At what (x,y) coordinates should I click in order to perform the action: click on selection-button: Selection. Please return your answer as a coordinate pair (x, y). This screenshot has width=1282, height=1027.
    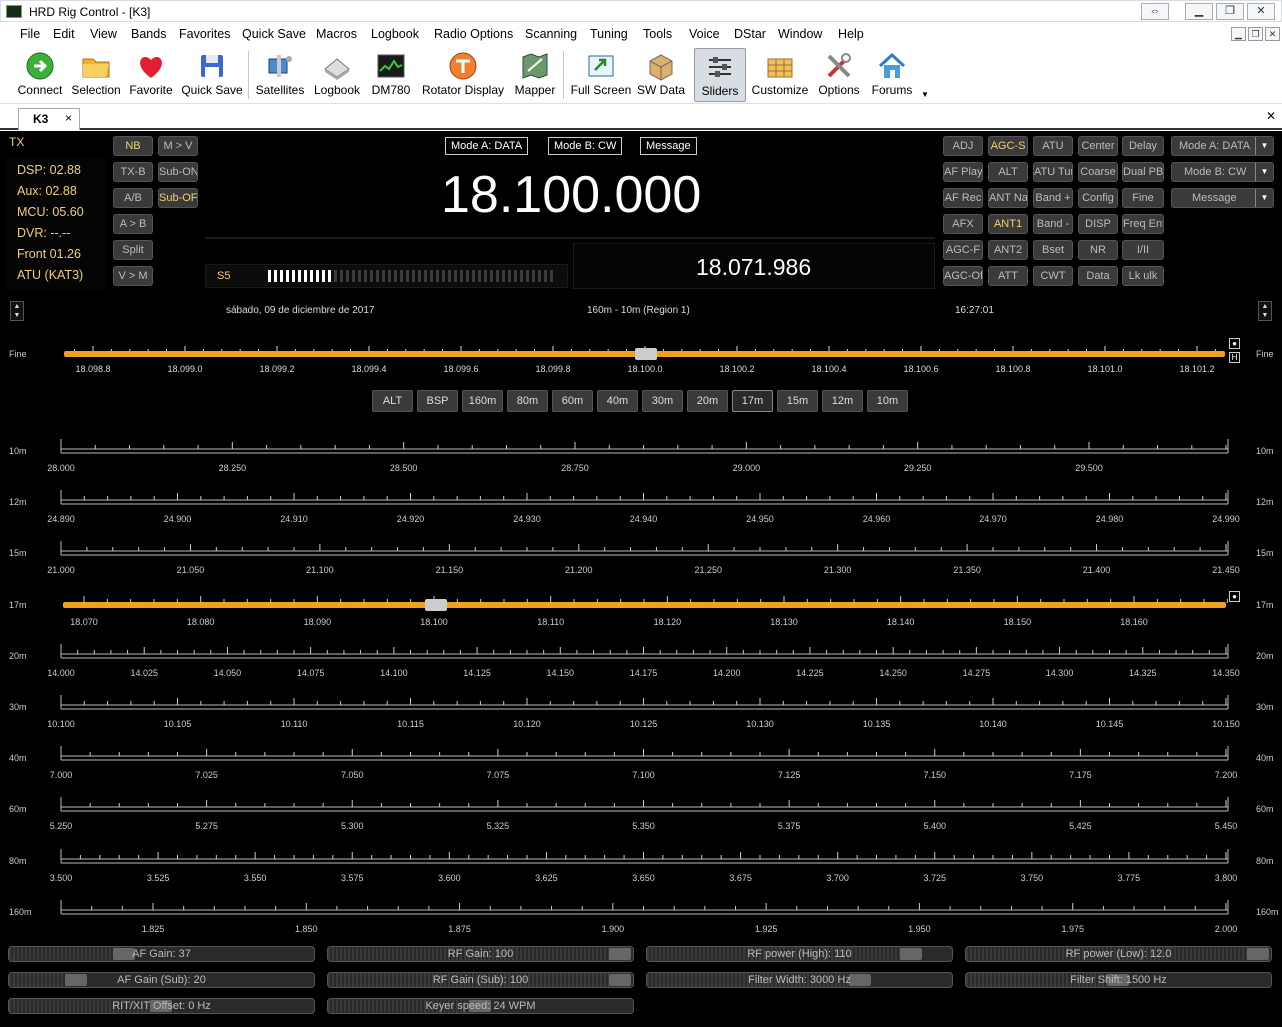
    Looking at the image, I should click on (96, 75).